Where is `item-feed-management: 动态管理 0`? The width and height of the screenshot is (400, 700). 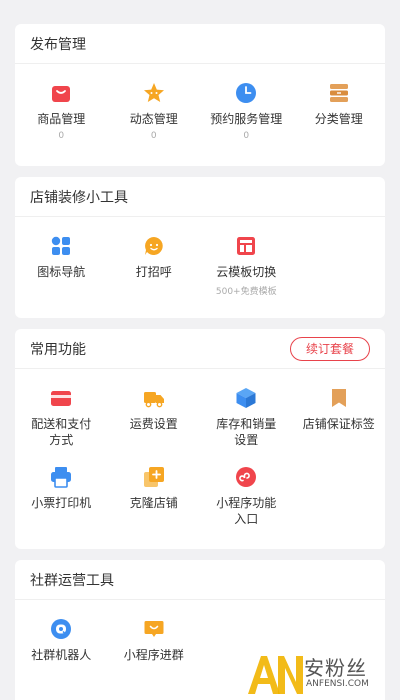 item-feed-management: 动态管理 0 is located at coordinates (154, 111).